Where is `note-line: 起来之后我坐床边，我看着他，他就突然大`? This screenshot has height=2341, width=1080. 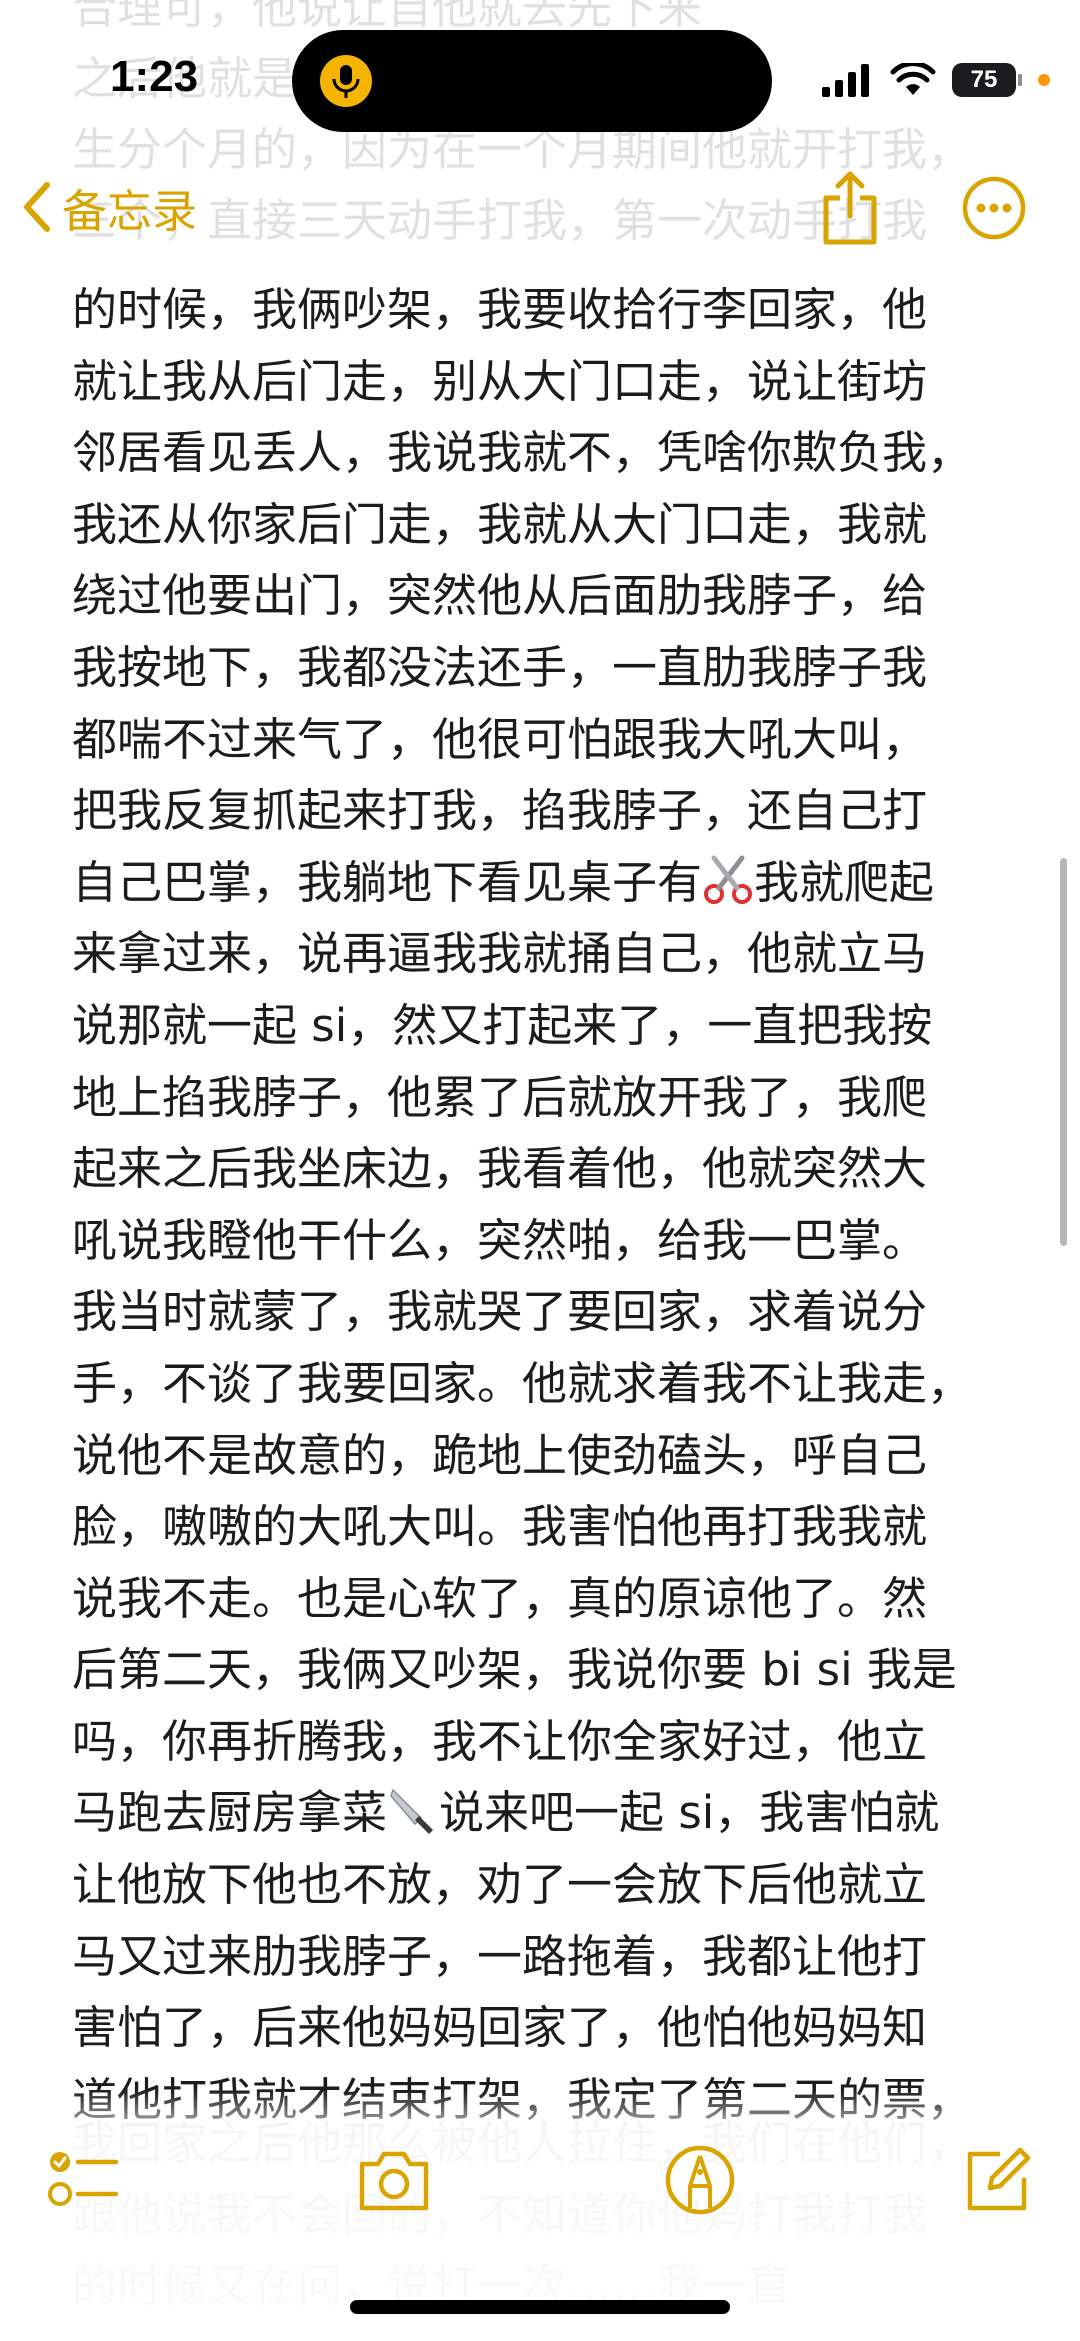 note-line: 起来之后我坐床边，我看着他，他就突然大 is located at coordinates (542, 1169).